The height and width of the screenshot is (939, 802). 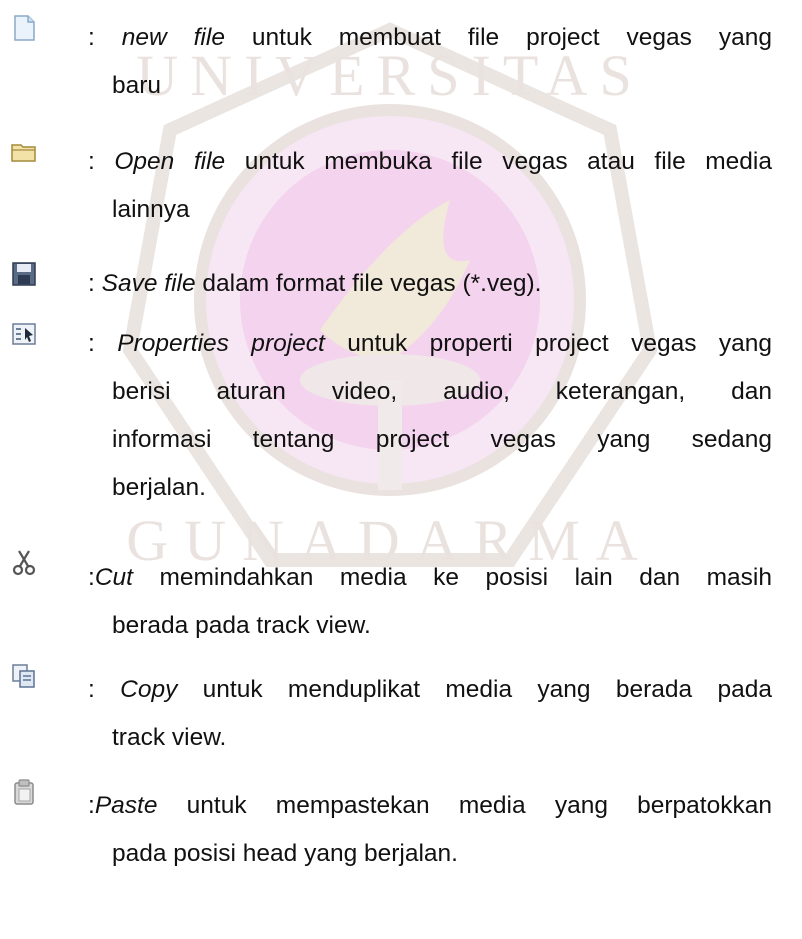 What do you see at coordinates (24, 792) in the screenshot?
I see `paste-clipboard-icon` at bounding box center [24, 792].